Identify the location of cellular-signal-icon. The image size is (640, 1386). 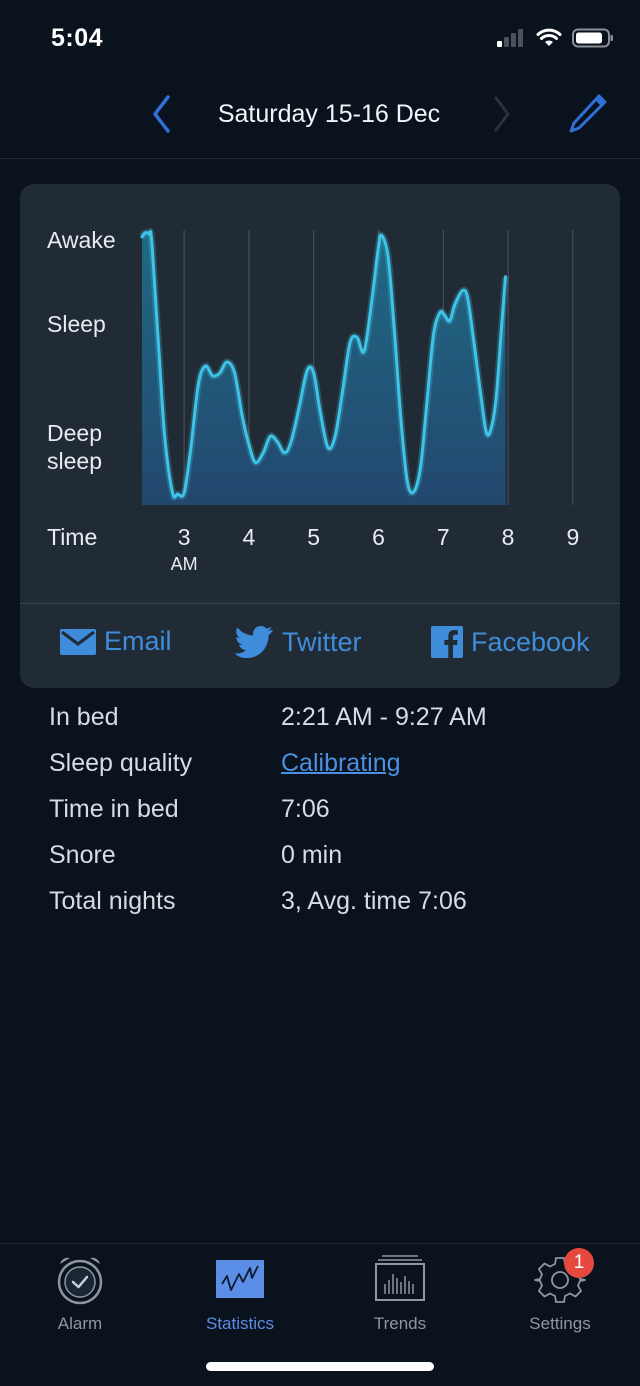
(510, 38).